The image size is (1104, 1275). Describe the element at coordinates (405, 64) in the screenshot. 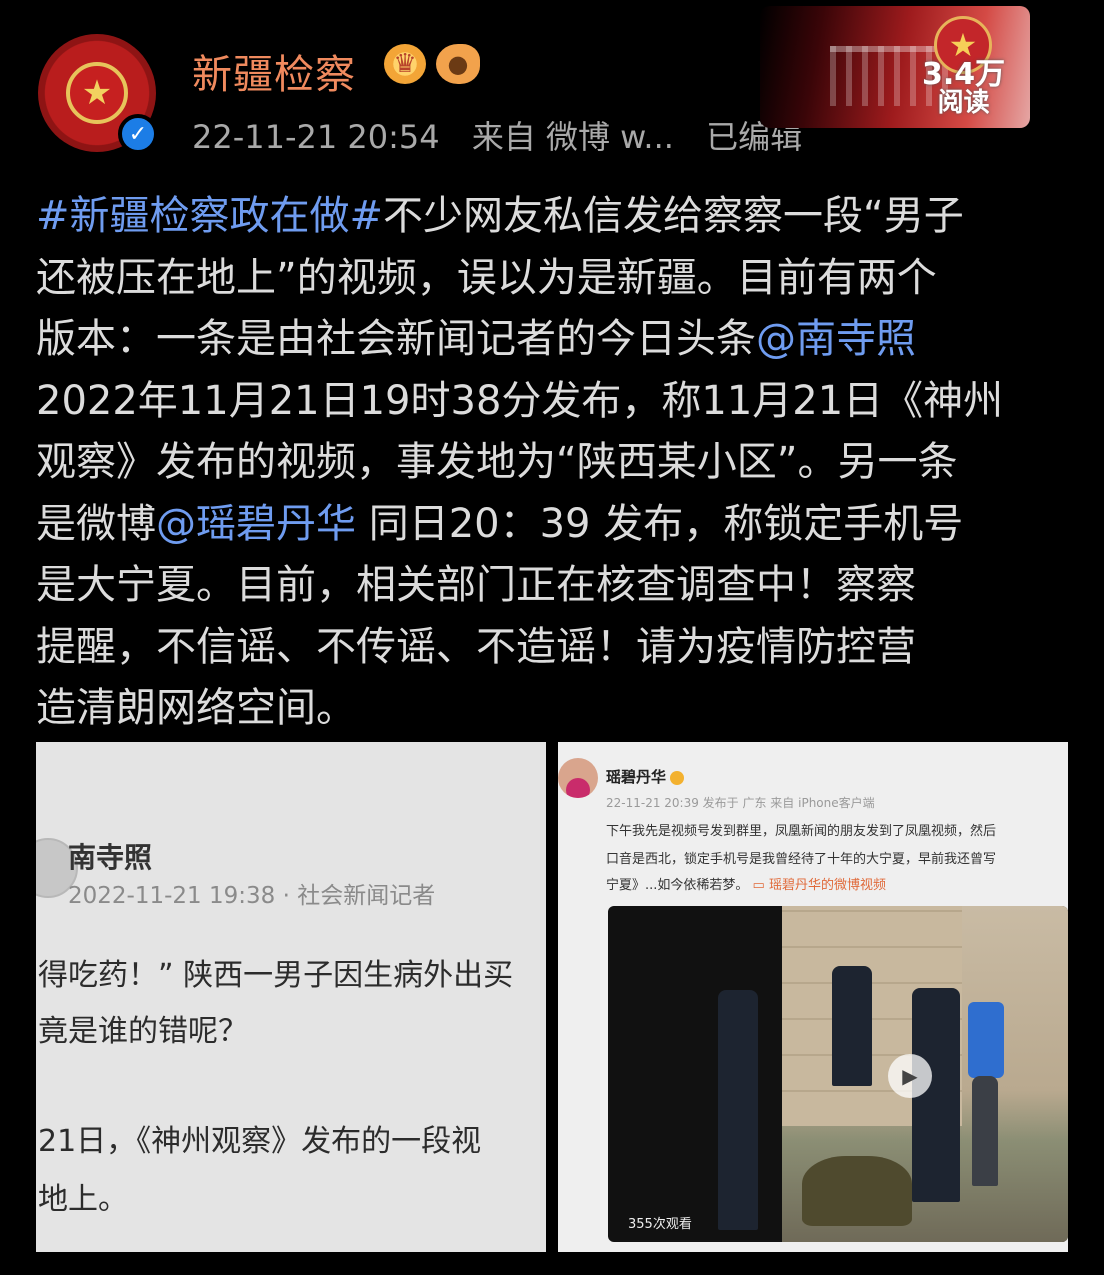

I see `crown-badge-icon: ♛` at that location.